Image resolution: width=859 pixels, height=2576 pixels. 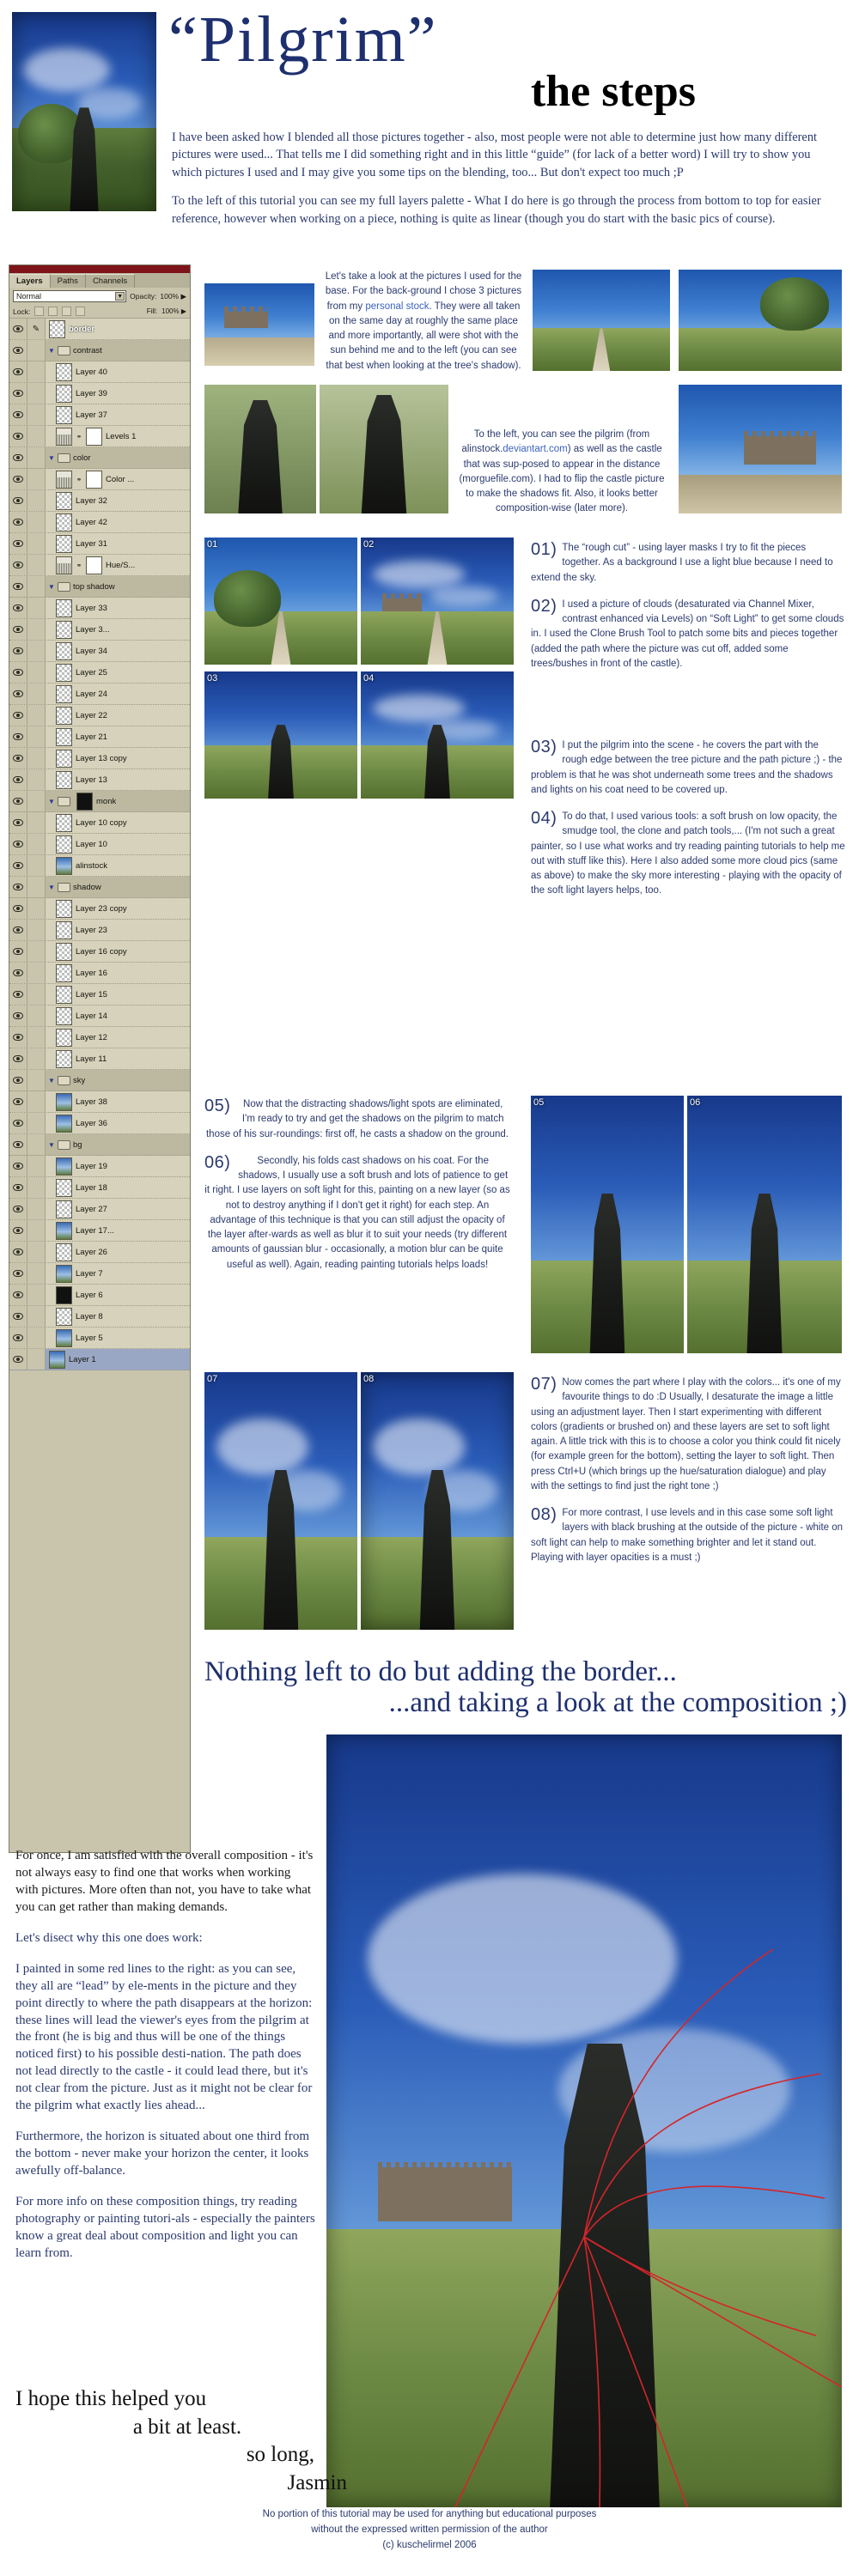 What do you see at coordinates (100, 608) in the screenshot?
I see `layer-row: Layer 33` at bounding box center [100, 608].